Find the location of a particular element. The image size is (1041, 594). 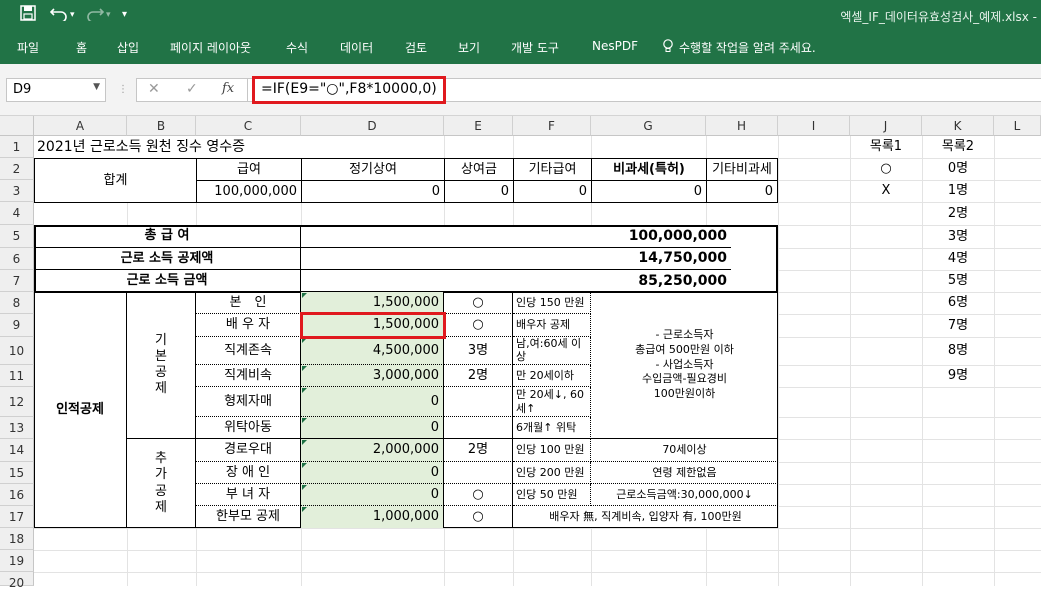

list1-item: ○ is located at coordinates (886, 169).